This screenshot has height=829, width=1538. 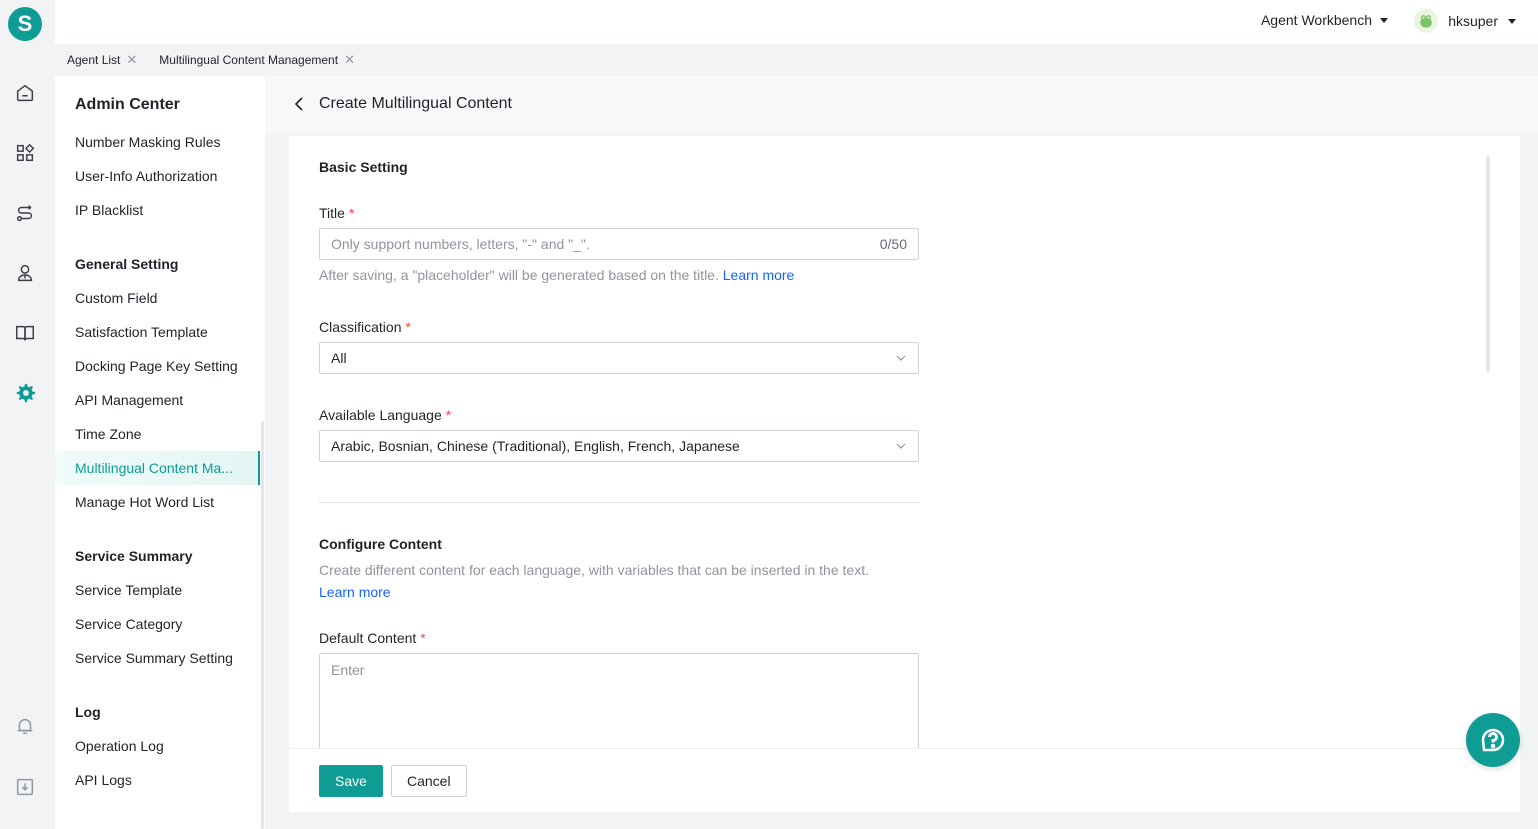 What do you see at coordinates (368, 638) in the screenshot?
I see `default-content-label-text: Default Content` at bounding box center [368, 638].